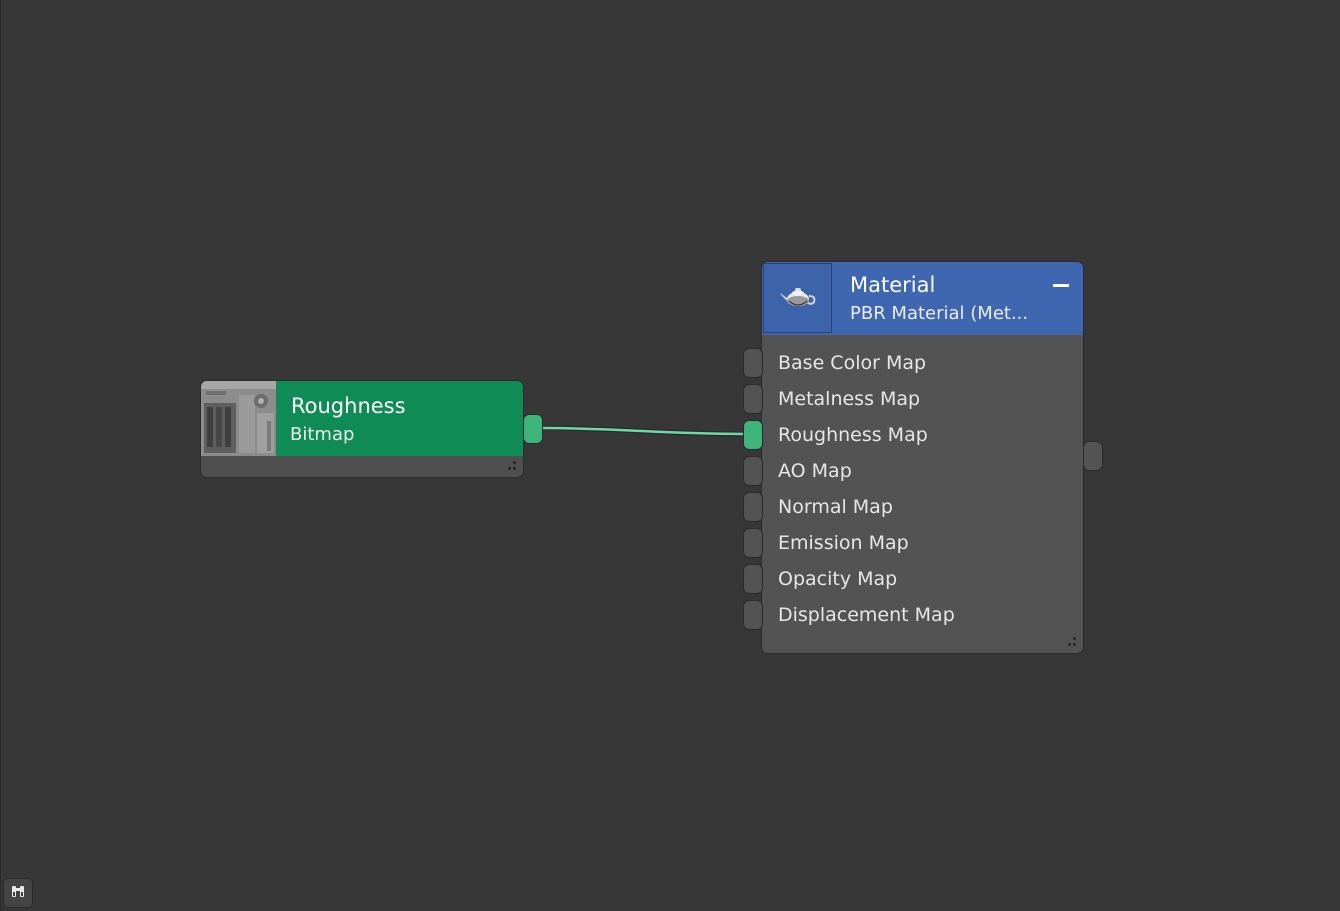 The image size is (1340, 911). I want to click on material-output-port, so click(1093, 456).